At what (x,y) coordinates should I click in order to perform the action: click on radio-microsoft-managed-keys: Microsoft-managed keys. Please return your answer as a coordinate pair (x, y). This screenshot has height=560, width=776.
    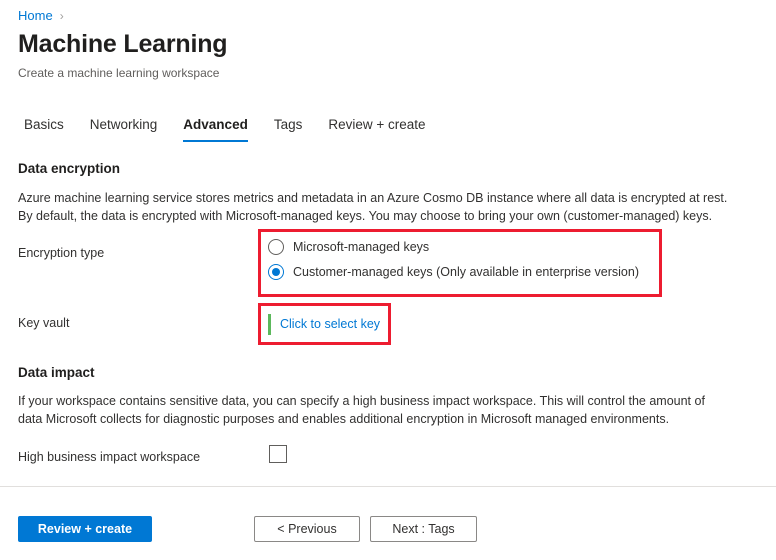
    Looking at the image, I should click on (453, 247).